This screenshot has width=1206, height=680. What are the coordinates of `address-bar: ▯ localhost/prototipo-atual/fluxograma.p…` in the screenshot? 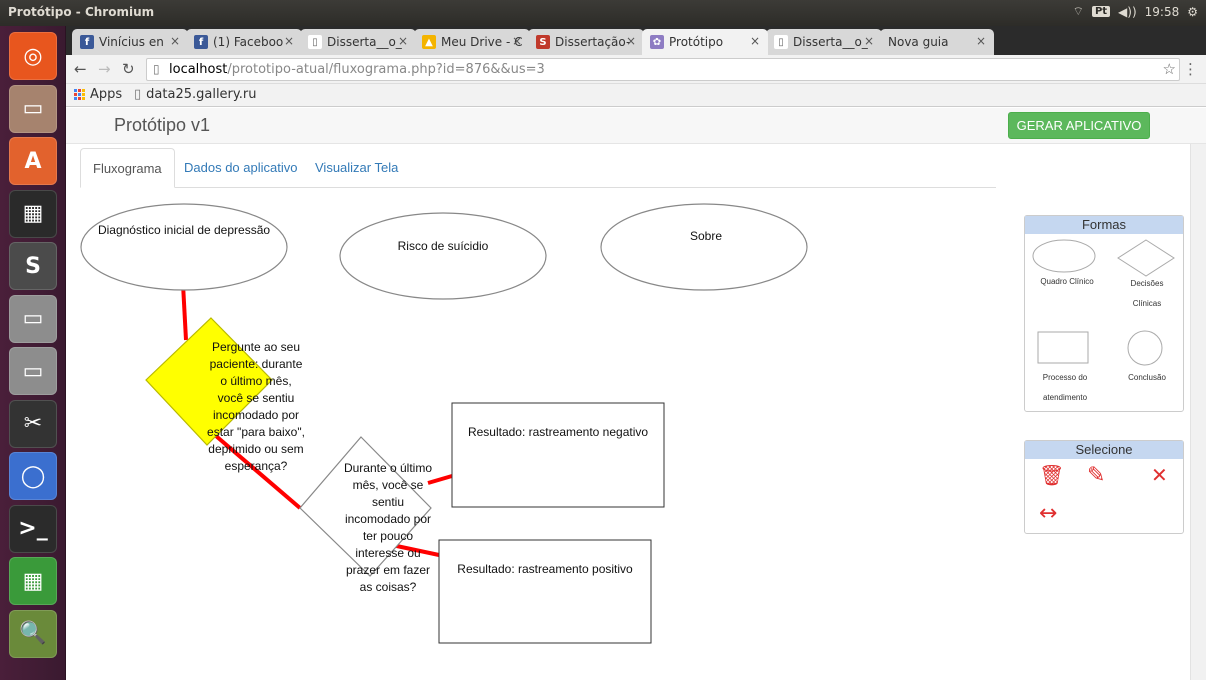 It's located at (663, 69).